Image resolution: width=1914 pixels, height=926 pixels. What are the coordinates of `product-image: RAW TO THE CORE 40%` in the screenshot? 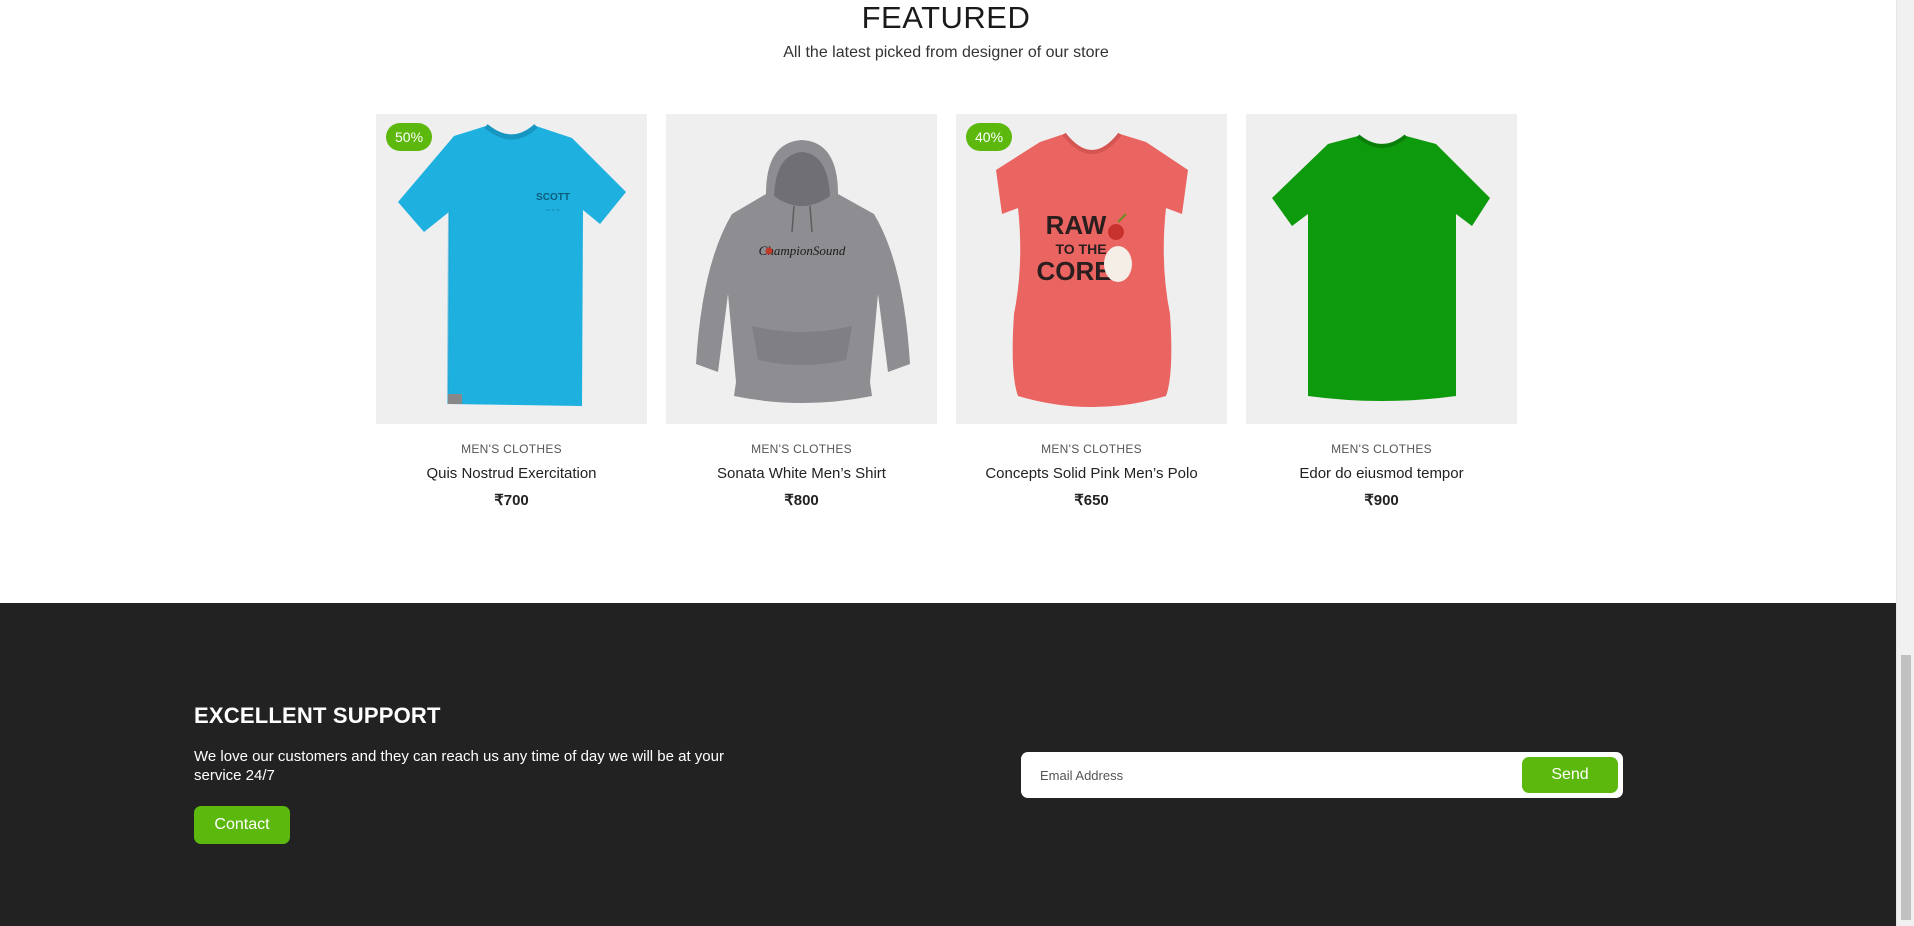 It's located at (1091, 269).